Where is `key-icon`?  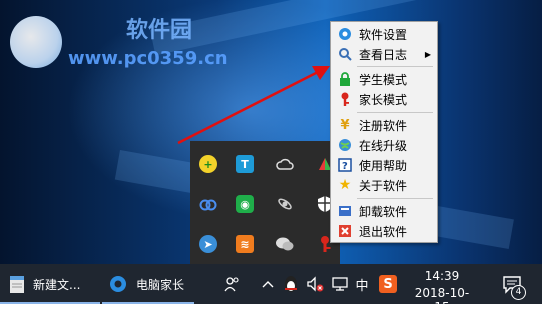
key-icon is located at coordinates (345, 99).